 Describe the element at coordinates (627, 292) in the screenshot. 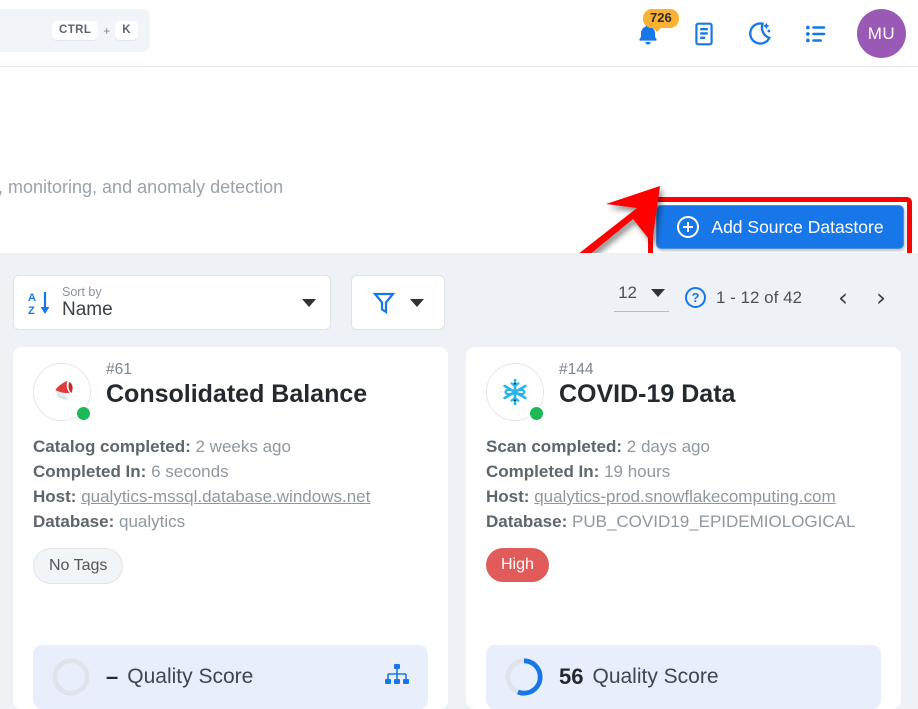

I see `page-size-value: 12` at that location.